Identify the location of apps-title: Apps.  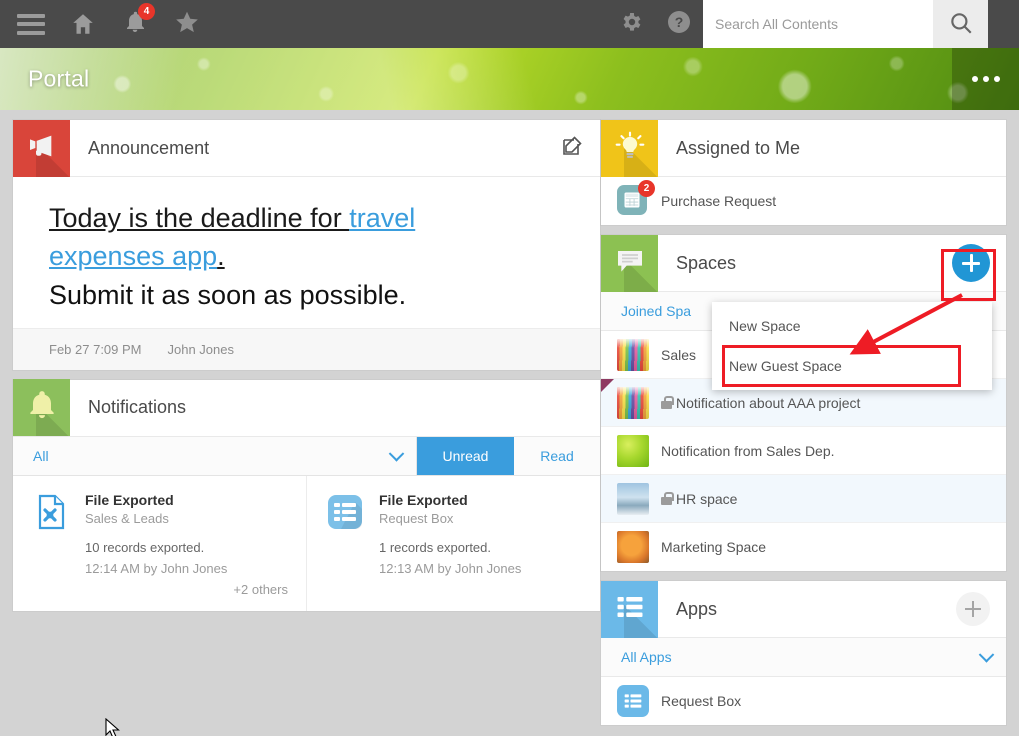
(697, 608).